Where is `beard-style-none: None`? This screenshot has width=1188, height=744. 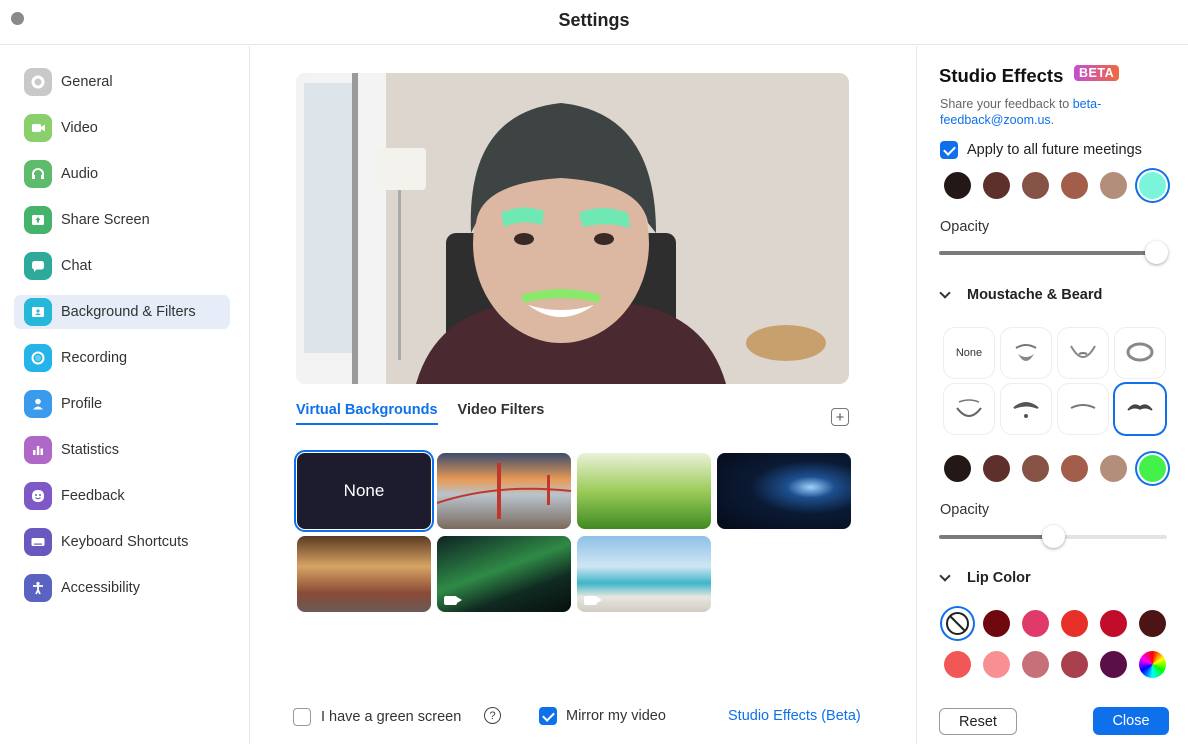
beard-style-none: None is located at coordinates (969, 353).